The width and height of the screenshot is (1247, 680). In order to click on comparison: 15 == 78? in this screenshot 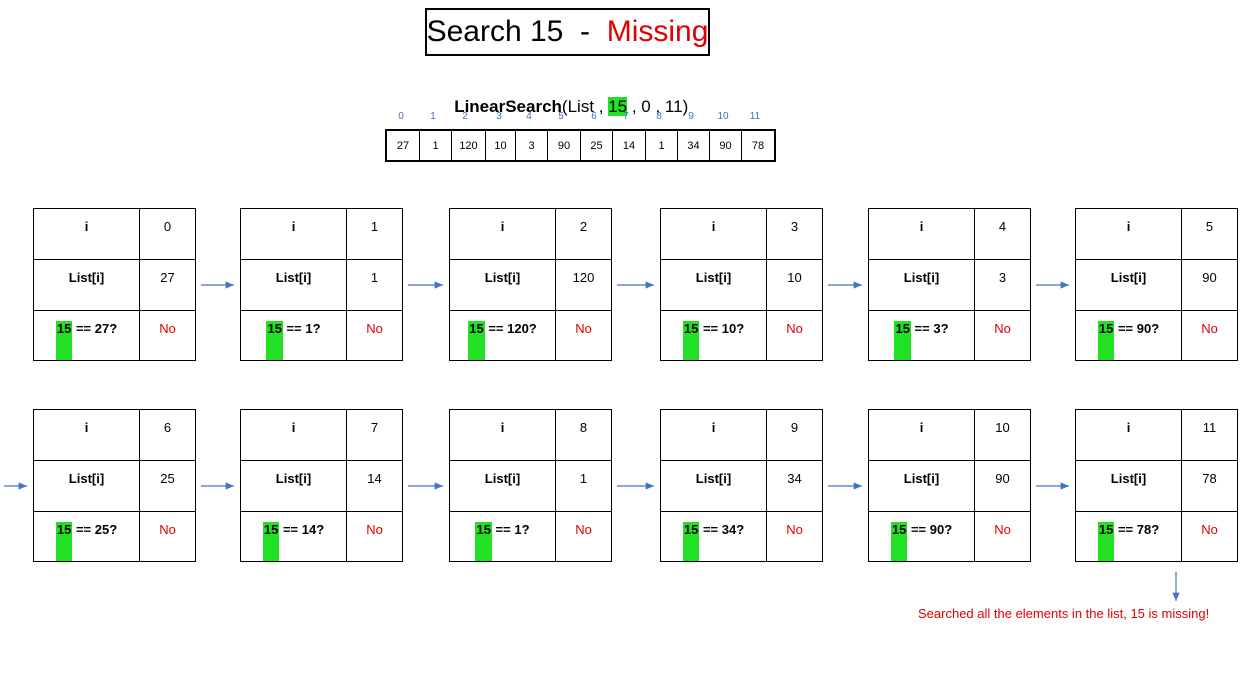, I will do `click(1129, 536)`.